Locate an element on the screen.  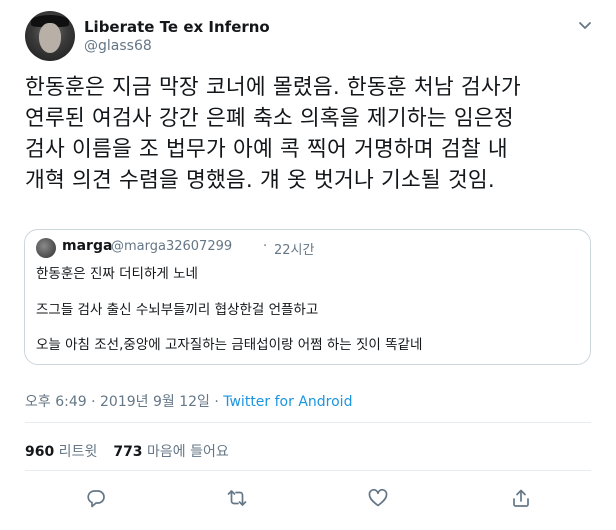
quoted-author-handle: @marga32607299 is located at coordinates (172, 246).